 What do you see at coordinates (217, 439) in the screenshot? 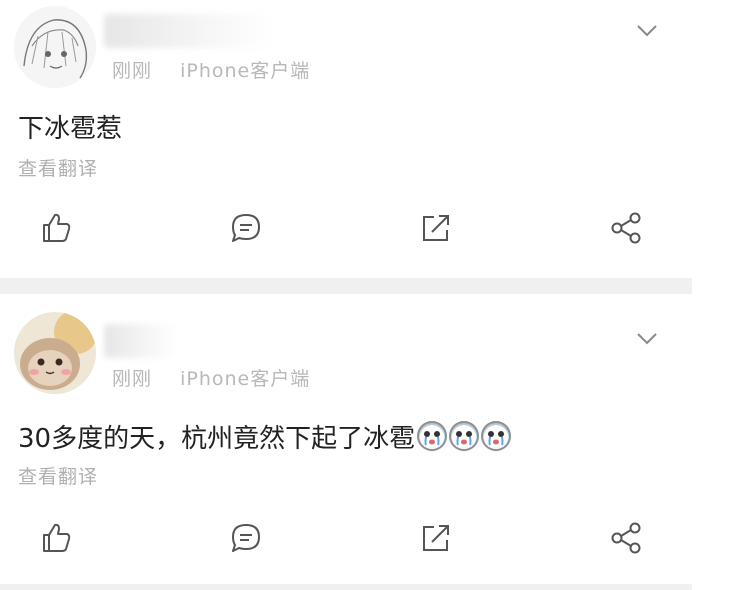
I see `post-content-text: 30多度的天，杭州竟然下起了冰雹` at bounding box center [217, 439].